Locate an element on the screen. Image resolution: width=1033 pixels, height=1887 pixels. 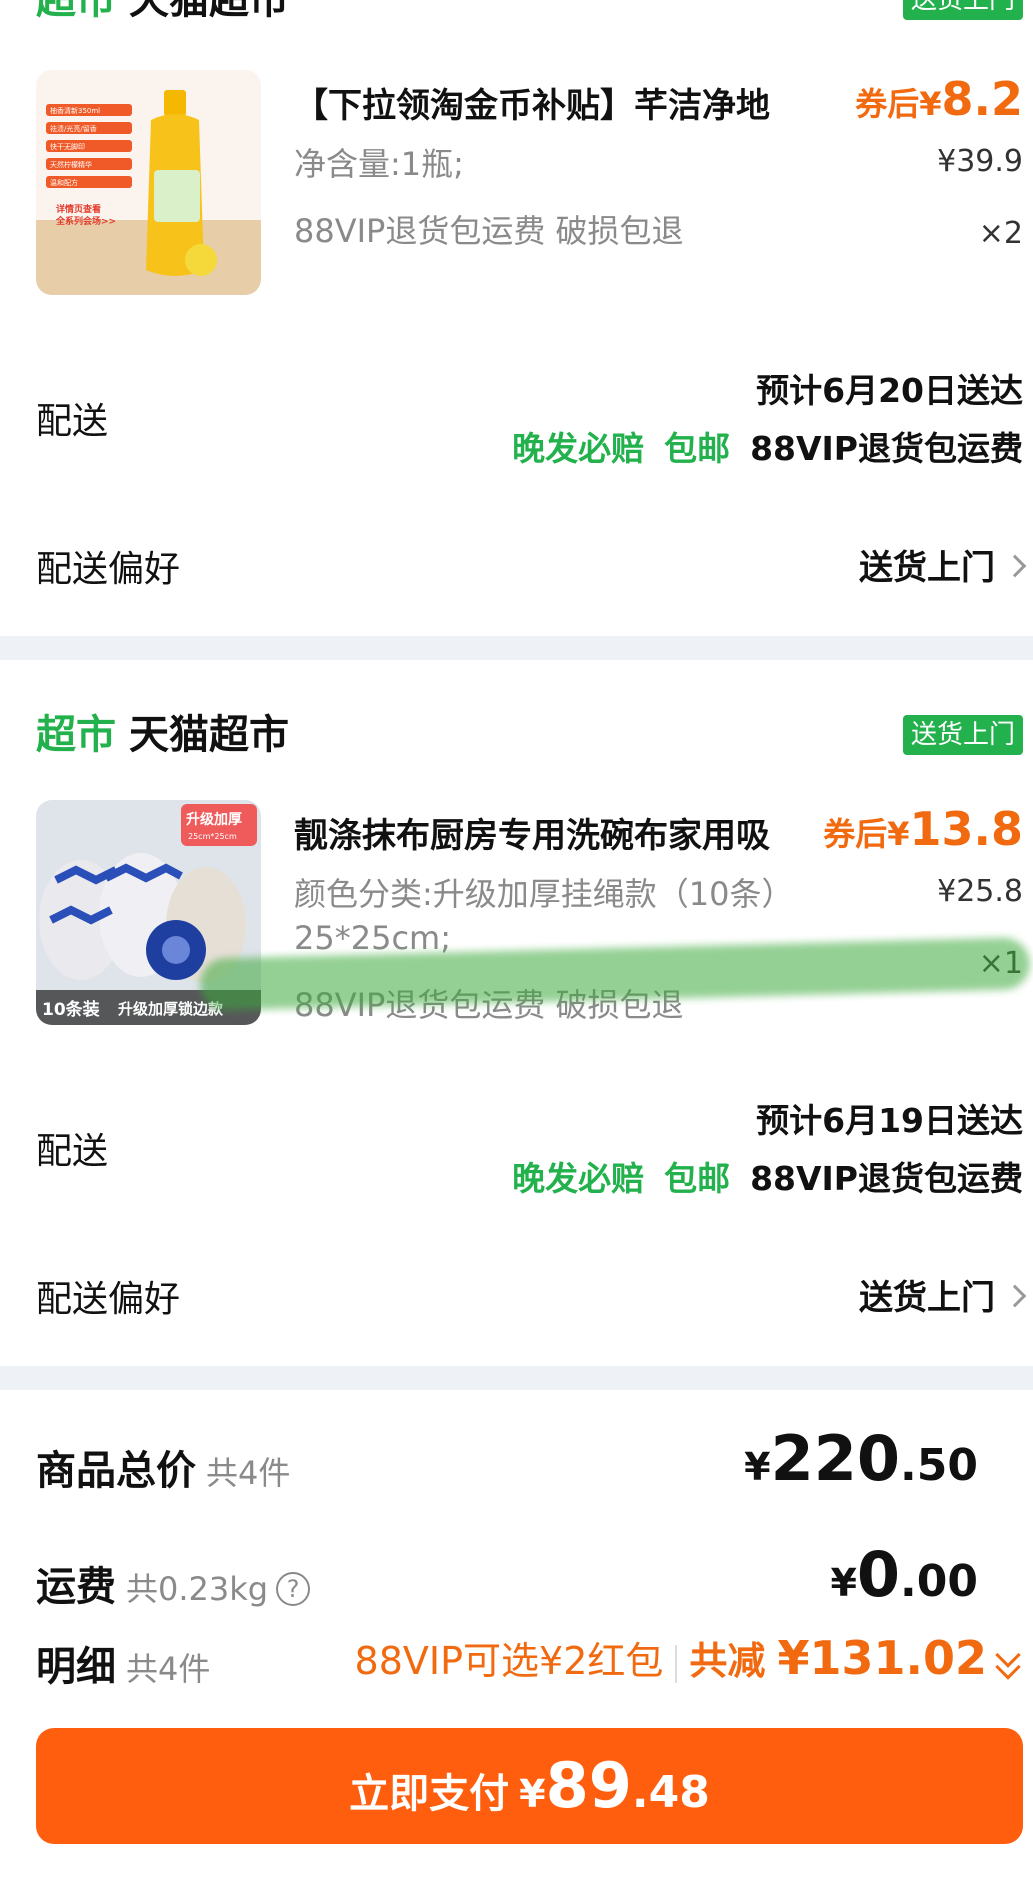
goods-total-label: 商品总价 共4件 is located at coordinates (163, 1467).